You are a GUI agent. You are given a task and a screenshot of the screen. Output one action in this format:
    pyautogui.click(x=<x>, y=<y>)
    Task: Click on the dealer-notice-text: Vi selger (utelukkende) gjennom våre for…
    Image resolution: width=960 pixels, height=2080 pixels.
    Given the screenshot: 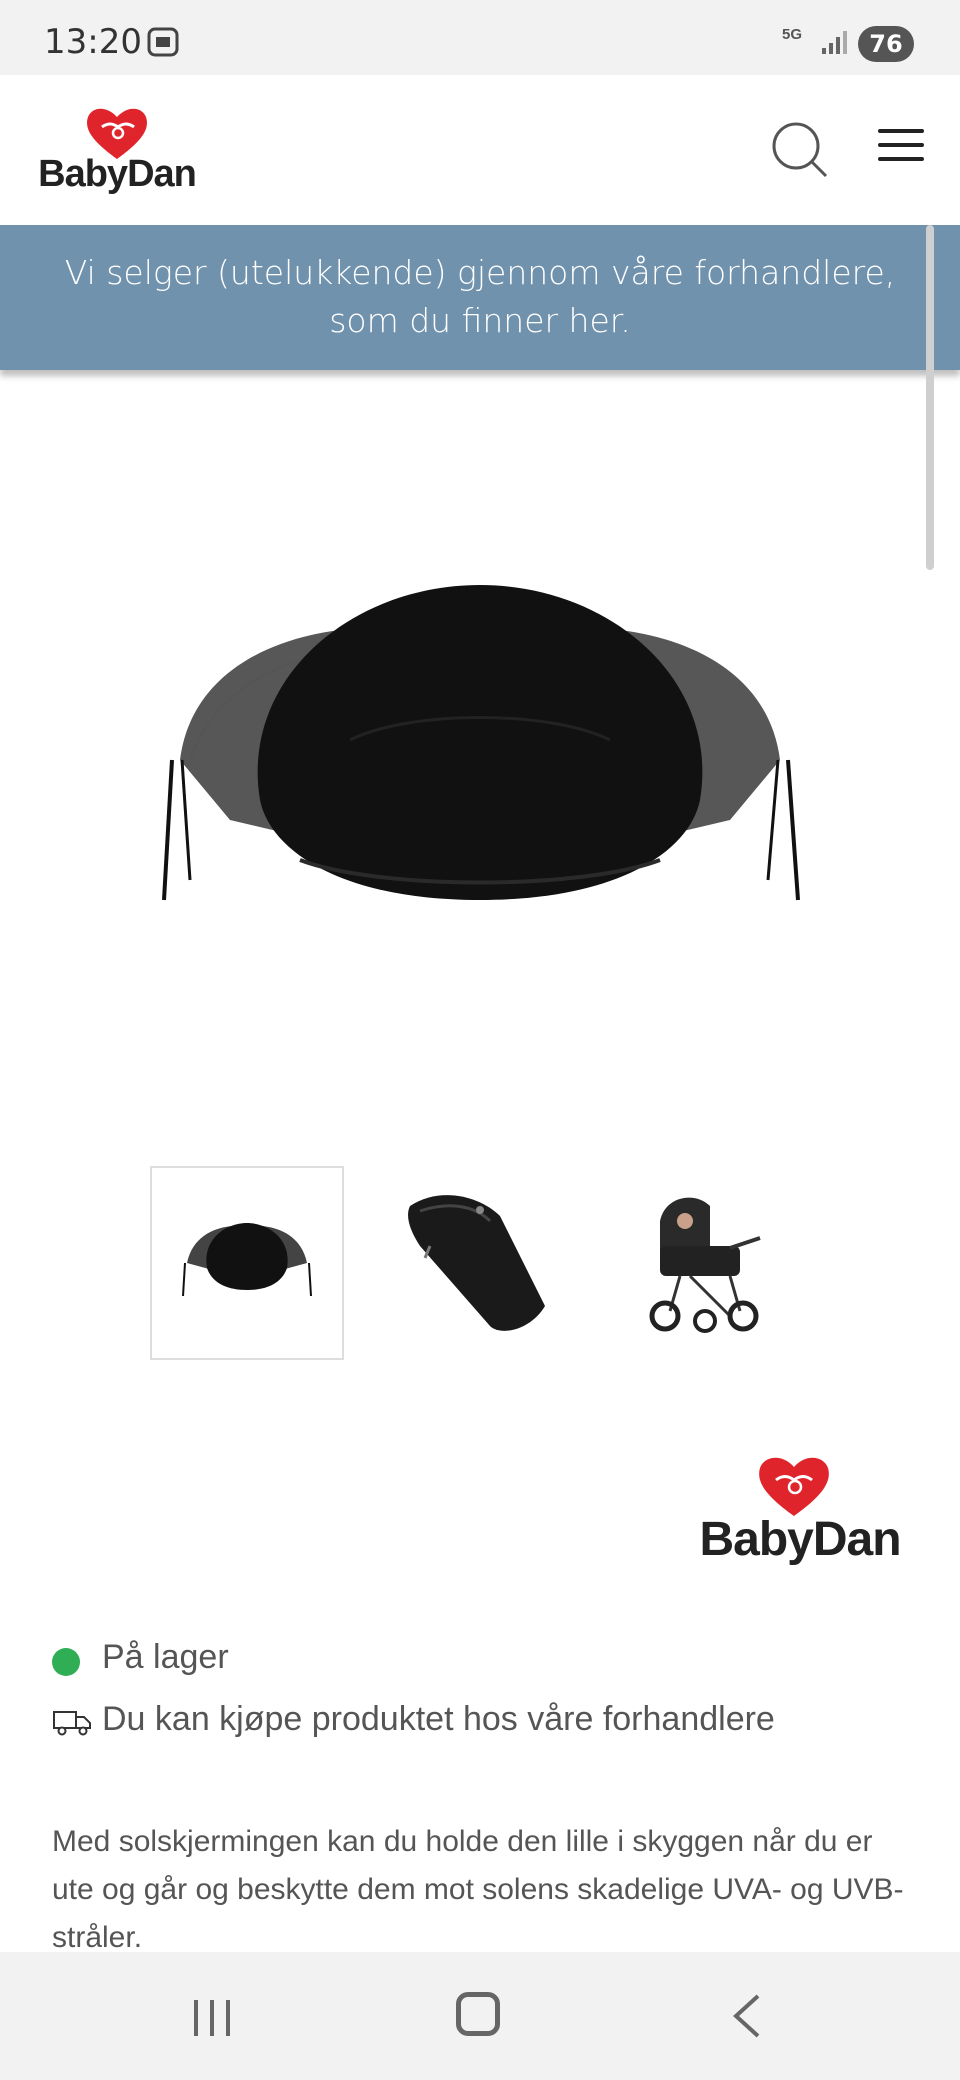 What is the action you would take?
    pyautogui.click(x=480, y=297)
    